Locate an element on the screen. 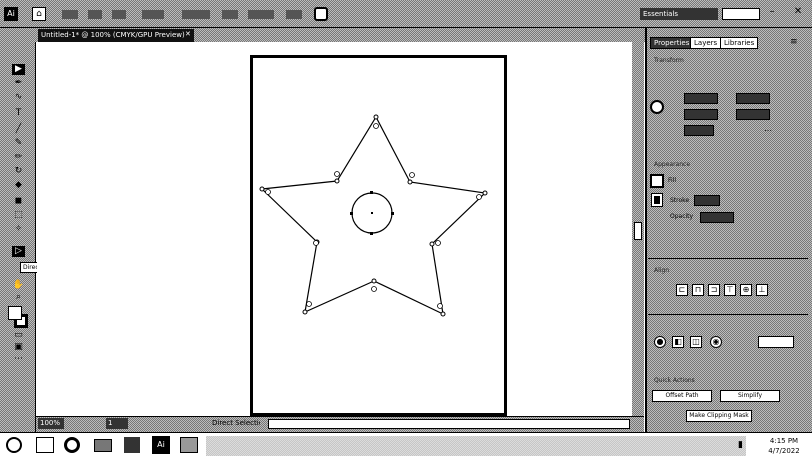  paint-icon is located at coordinates (189, 445).